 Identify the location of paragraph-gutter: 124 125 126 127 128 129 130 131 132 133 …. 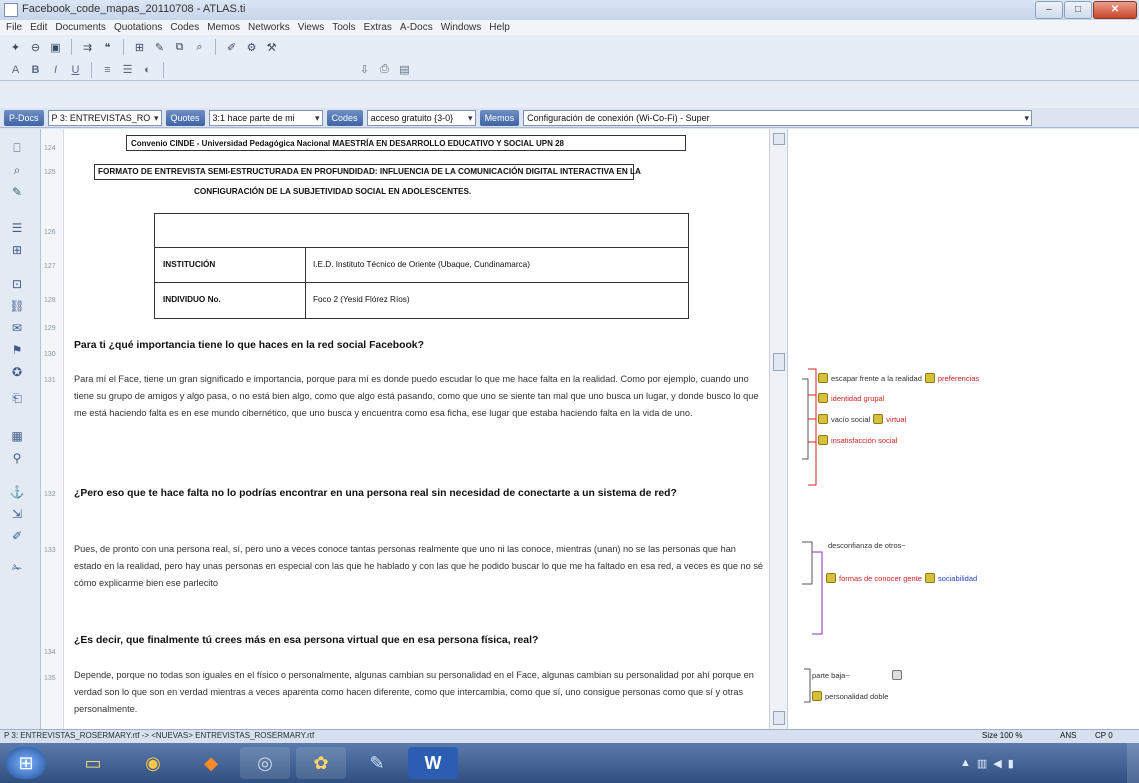
(52, 429).